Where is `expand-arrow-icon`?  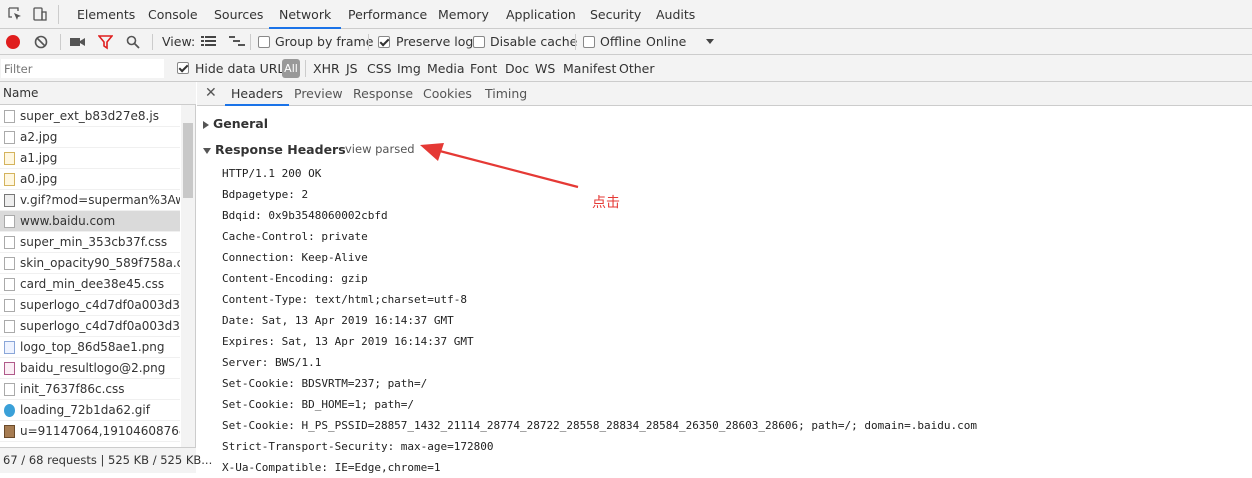 expand-arrow-icon is located at coordinates (206, 124).